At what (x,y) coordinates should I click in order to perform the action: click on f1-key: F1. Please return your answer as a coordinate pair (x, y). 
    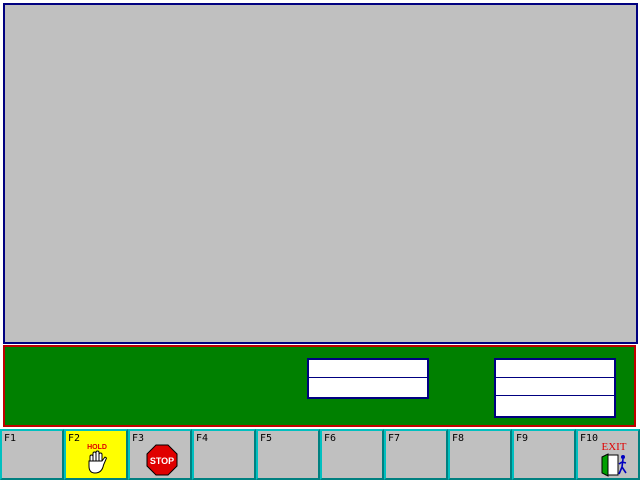
    Looking at the image, I should click on (32, 454).